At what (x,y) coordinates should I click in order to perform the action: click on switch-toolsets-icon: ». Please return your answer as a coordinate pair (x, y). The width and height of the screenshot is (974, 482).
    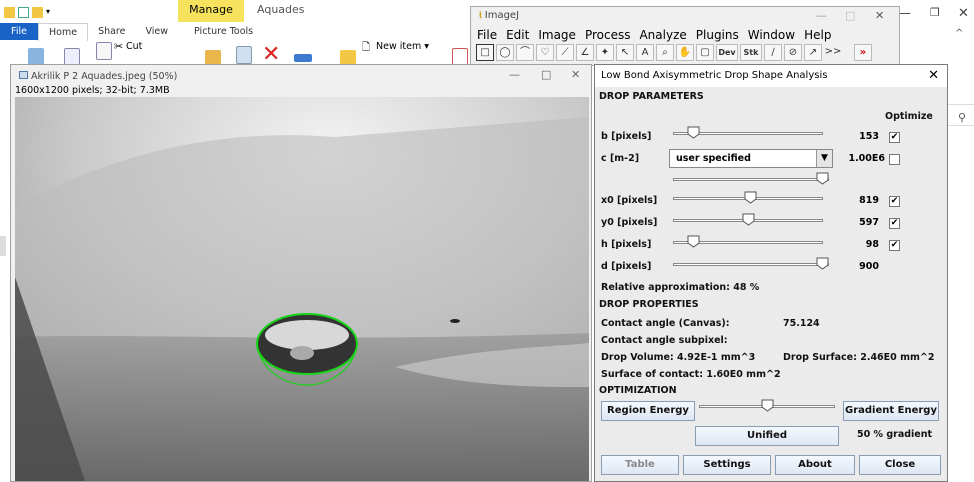
    Looking at the image, I should click on (863, 52).